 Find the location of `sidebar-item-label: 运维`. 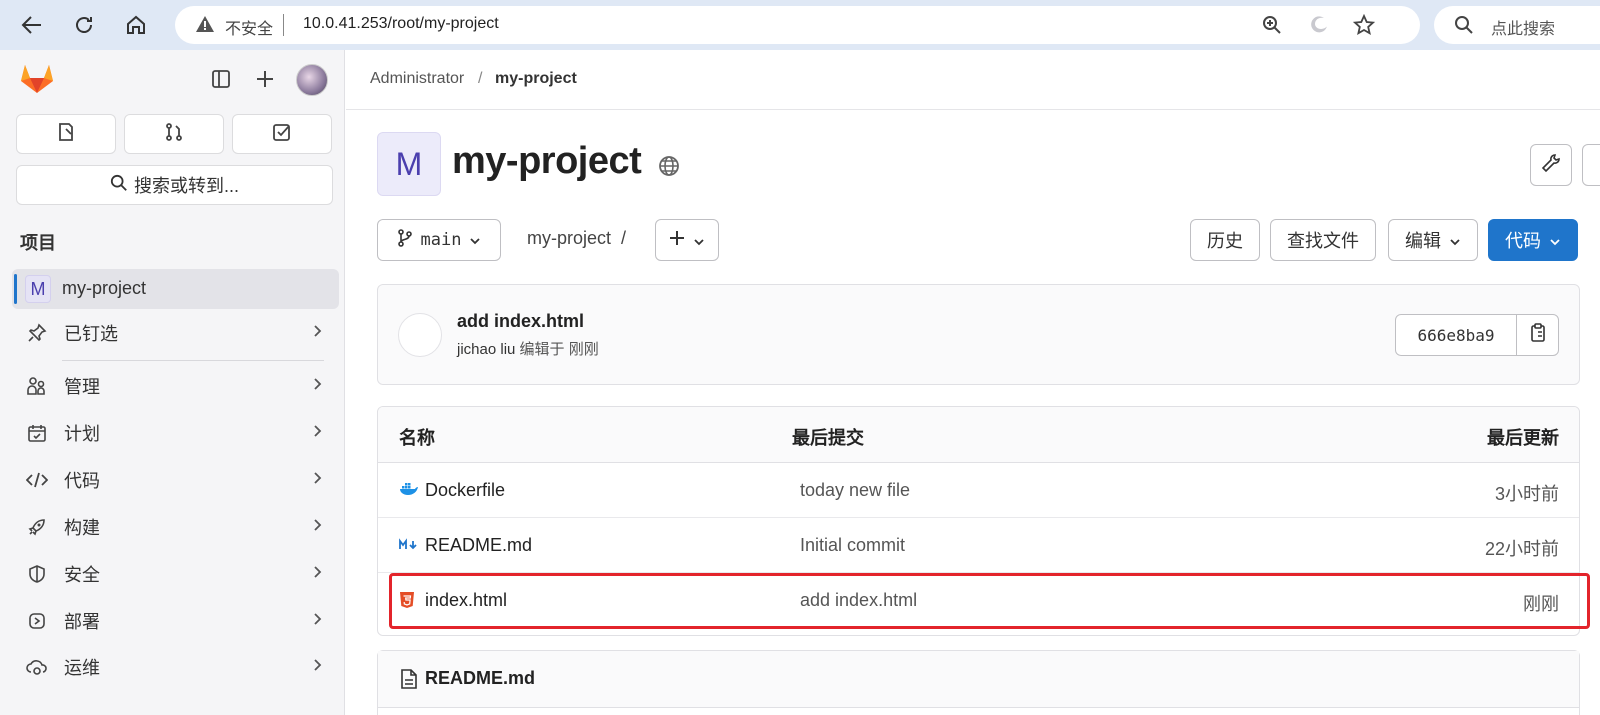

sidebar-item-label: 运维 is located at coordinates (82, 668).